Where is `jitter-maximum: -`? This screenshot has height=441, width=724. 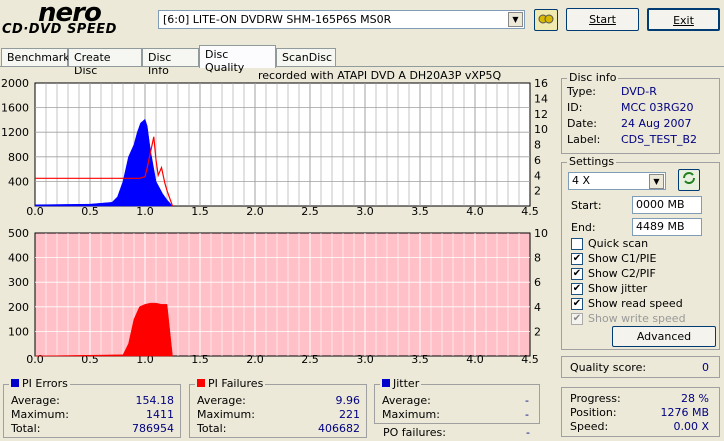
jitter-maximum: - is located at coordinates (527, 414).